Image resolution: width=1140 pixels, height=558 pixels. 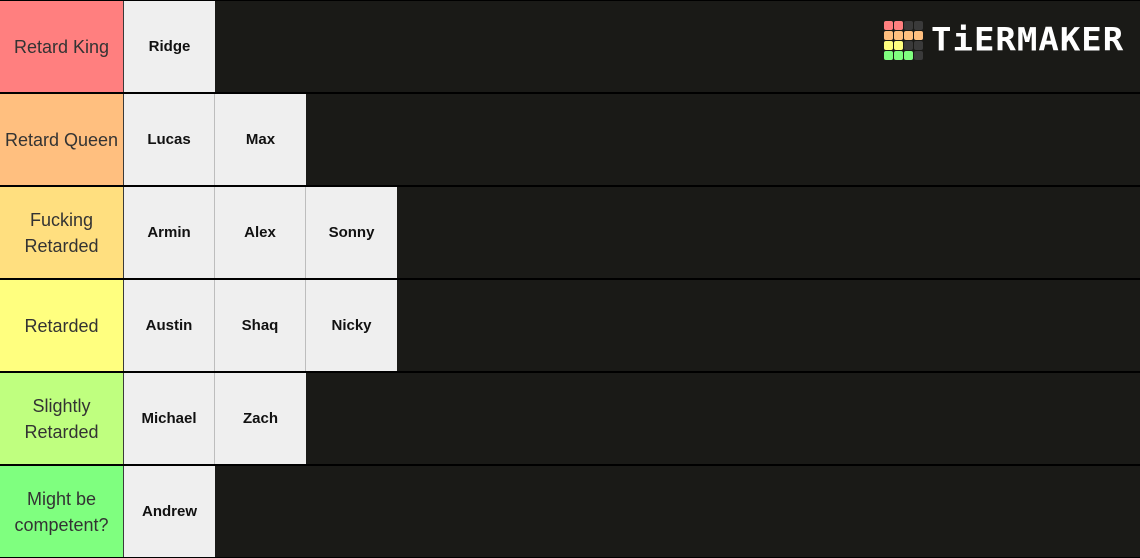 I want to click on tier-items-container: Armin Alex Sonny, so click(x=260, y=232).